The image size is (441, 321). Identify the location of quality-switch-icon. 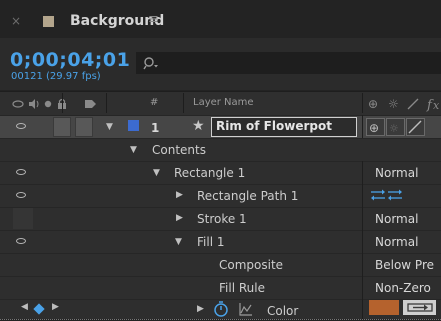
(413, 104).